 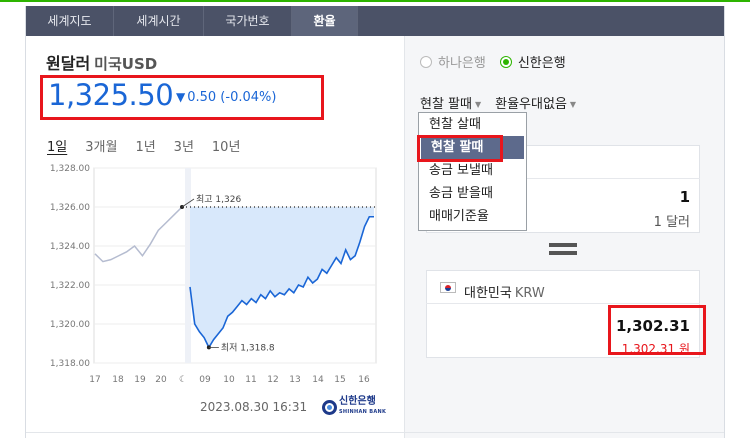 What do you see at coordinates (375, 432) in the screenshot?
I see `bottom-divider` at bounding box center [375, 432].